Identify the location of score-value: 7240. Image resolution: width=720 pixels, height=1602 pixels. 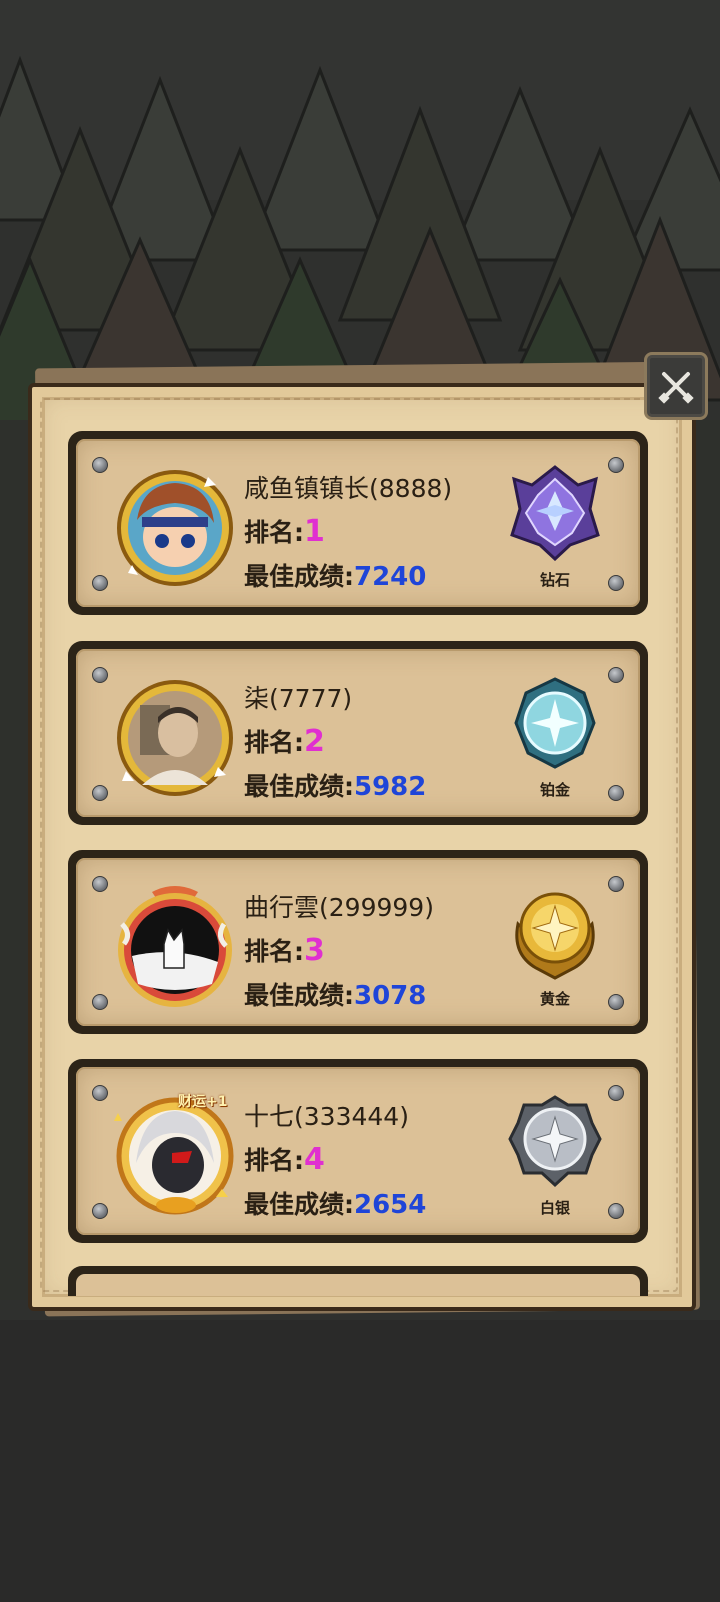
(390, 577).